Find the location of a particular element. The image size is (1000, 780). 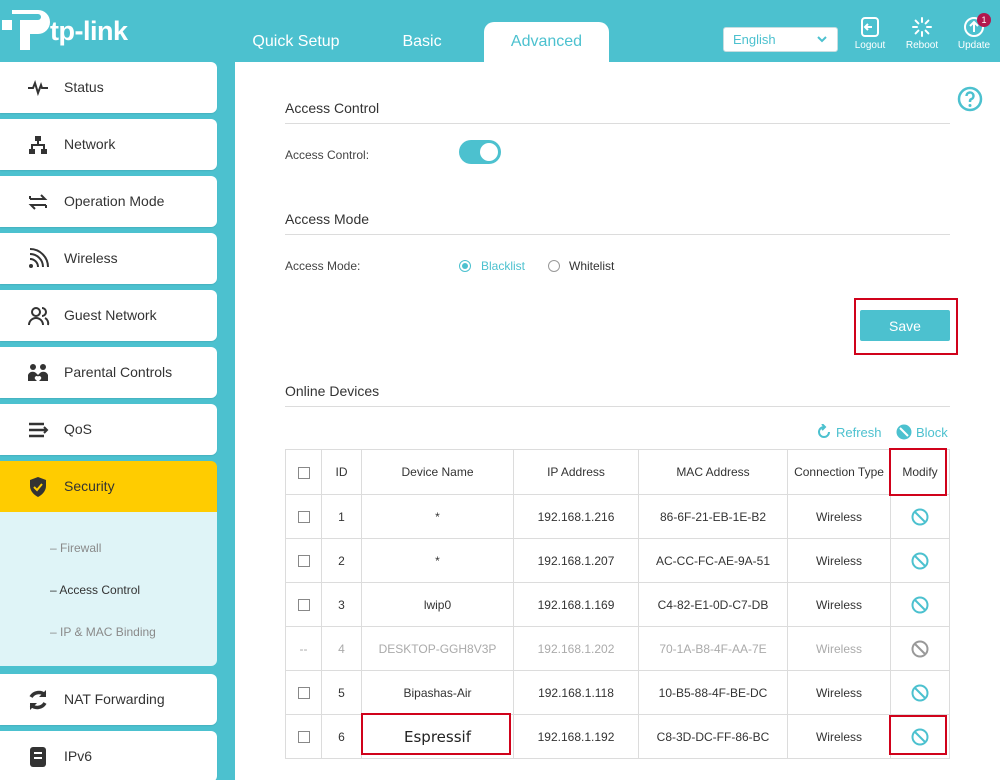

select-all-cell is located at coordinates (303, 472).